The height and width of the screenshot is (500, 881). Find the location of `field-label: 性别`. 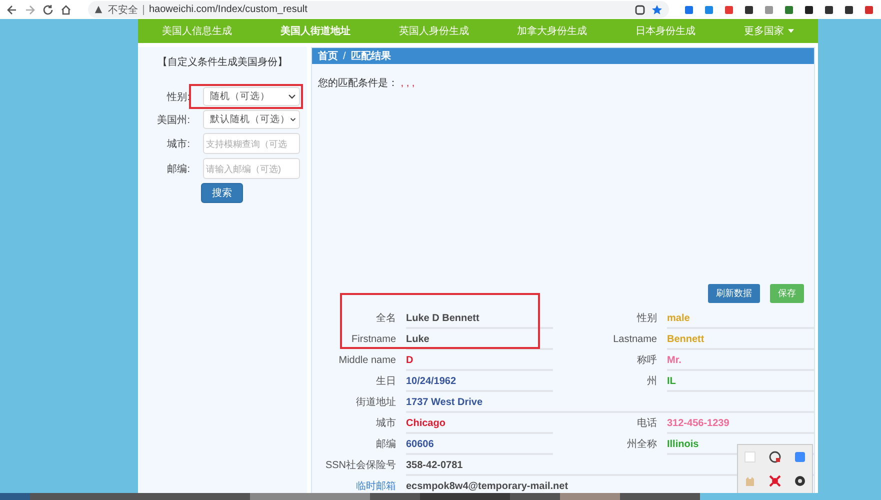

field-label: 性别 is located at coordinates (646, 319).